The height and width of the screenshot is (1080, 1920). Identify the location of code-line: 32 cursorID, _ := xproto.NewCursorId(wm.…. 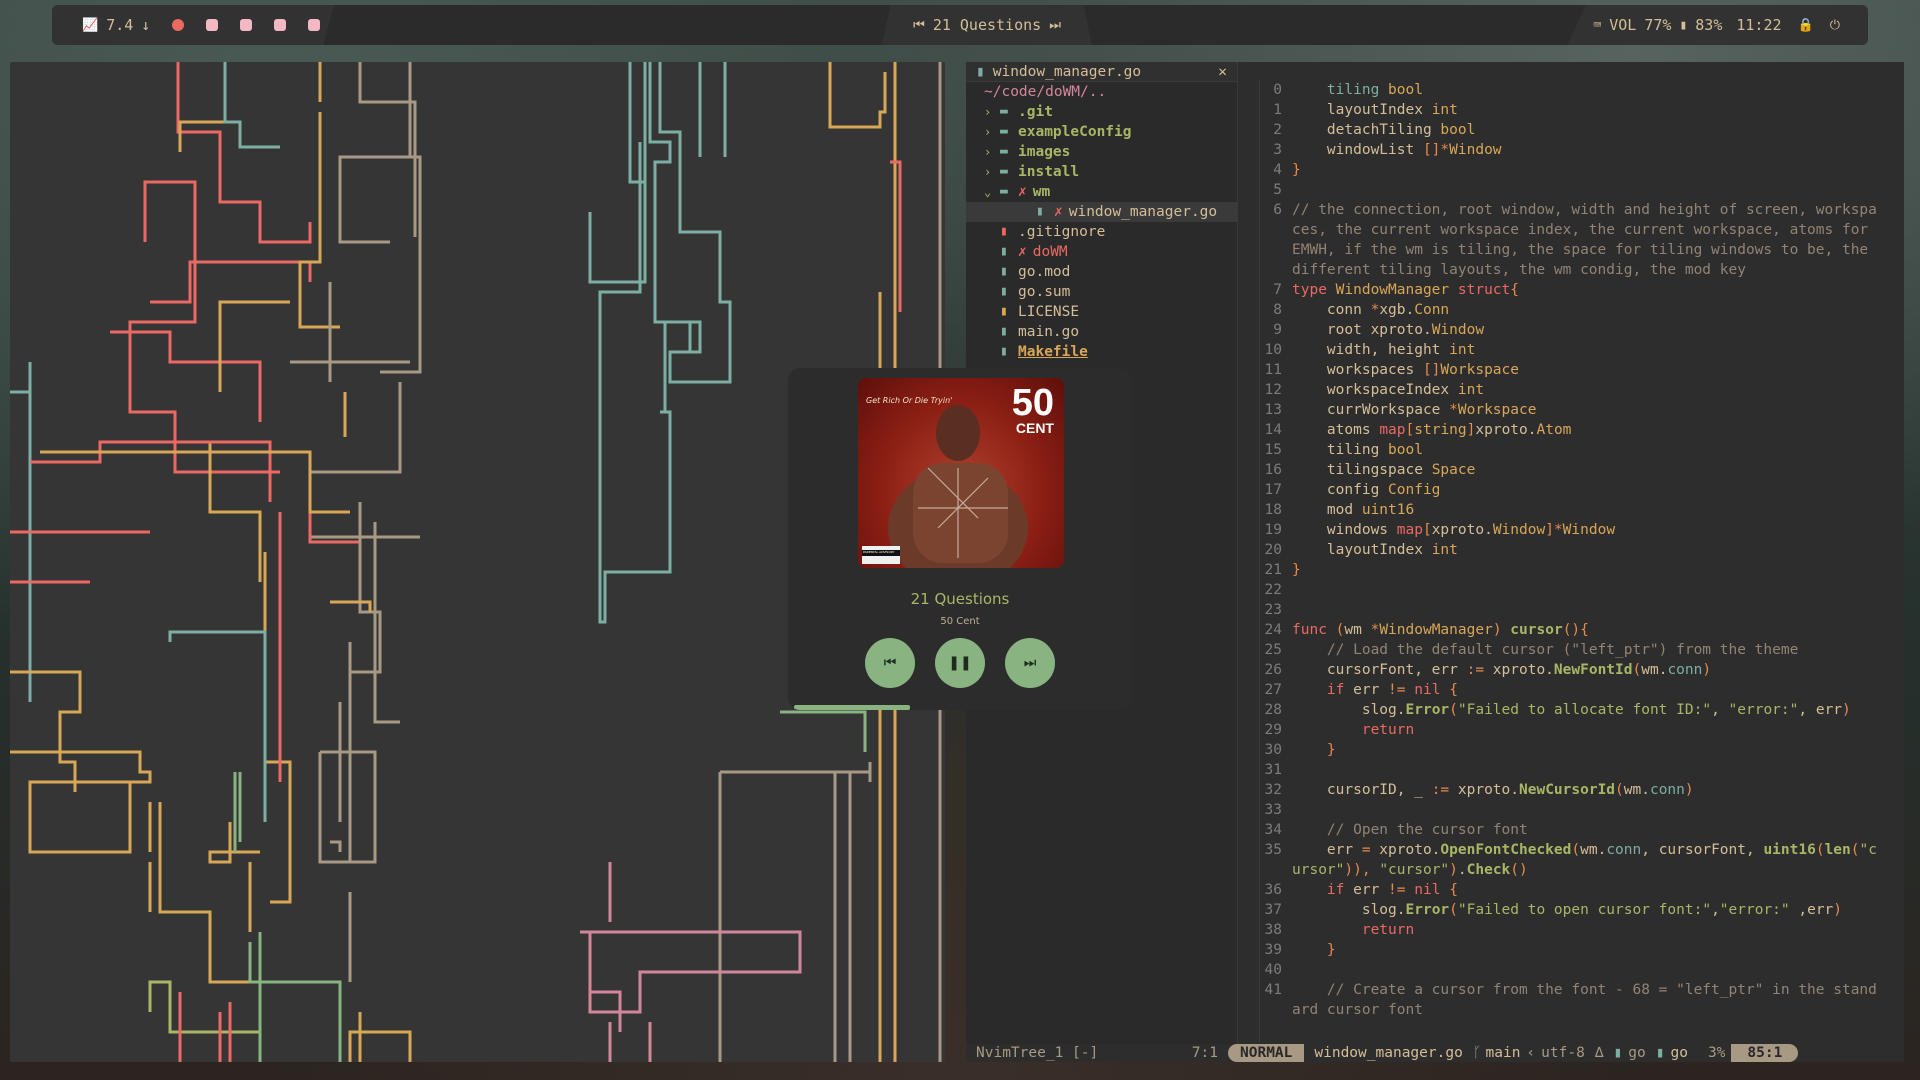
(1576, 790).